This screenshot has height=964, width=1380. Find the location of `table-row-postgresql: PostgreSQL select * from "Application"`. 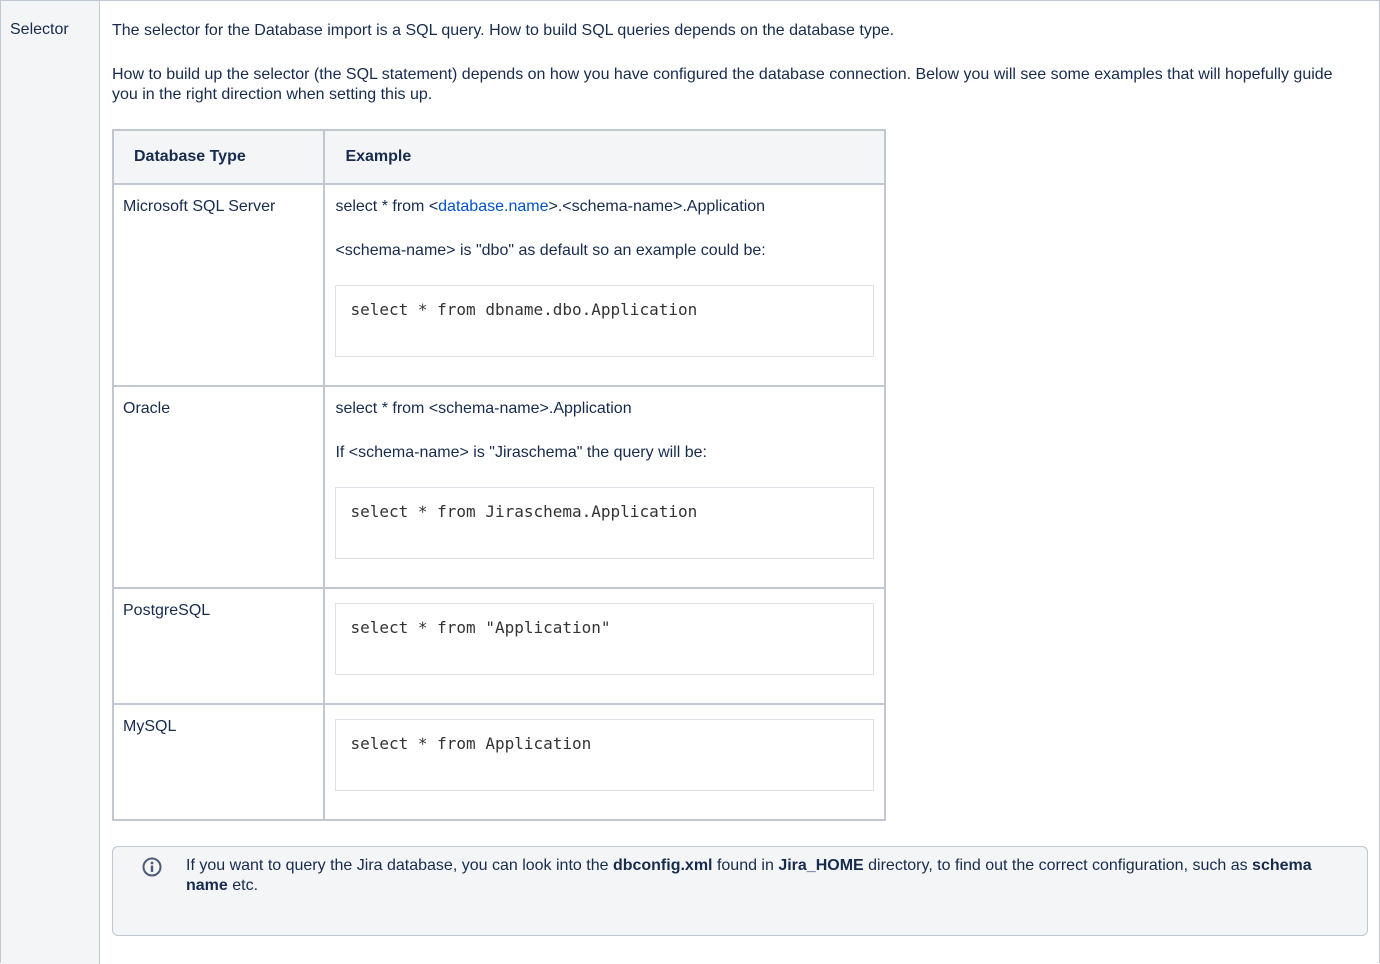

table-row-postgresql: PostgreSQL select * from "Application" is located at coordinates (498, 646).